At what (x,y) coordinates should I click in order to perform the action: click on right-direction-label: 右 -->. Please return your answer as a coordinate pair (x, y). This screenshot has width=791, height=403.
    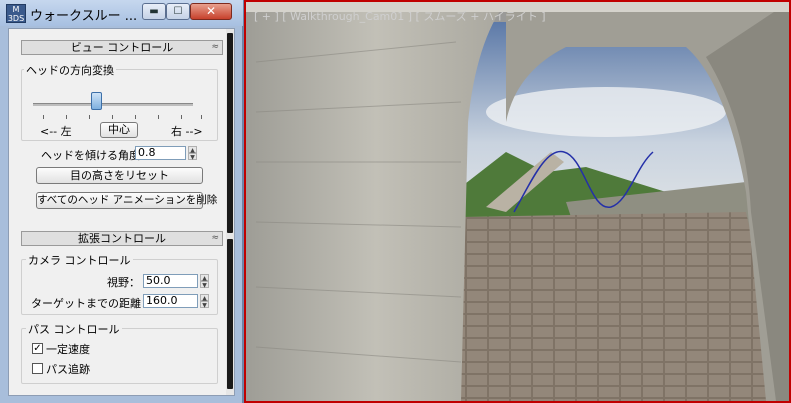
    Looking at the image, I should click on (187, 131).